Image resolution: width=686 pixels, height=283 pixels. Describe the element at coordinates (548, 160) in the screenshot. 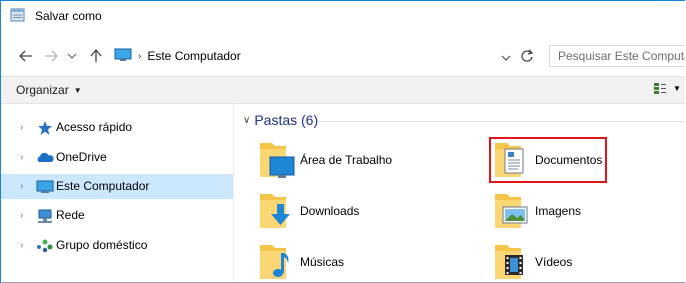

I see `documents-highlight-box` at that location.